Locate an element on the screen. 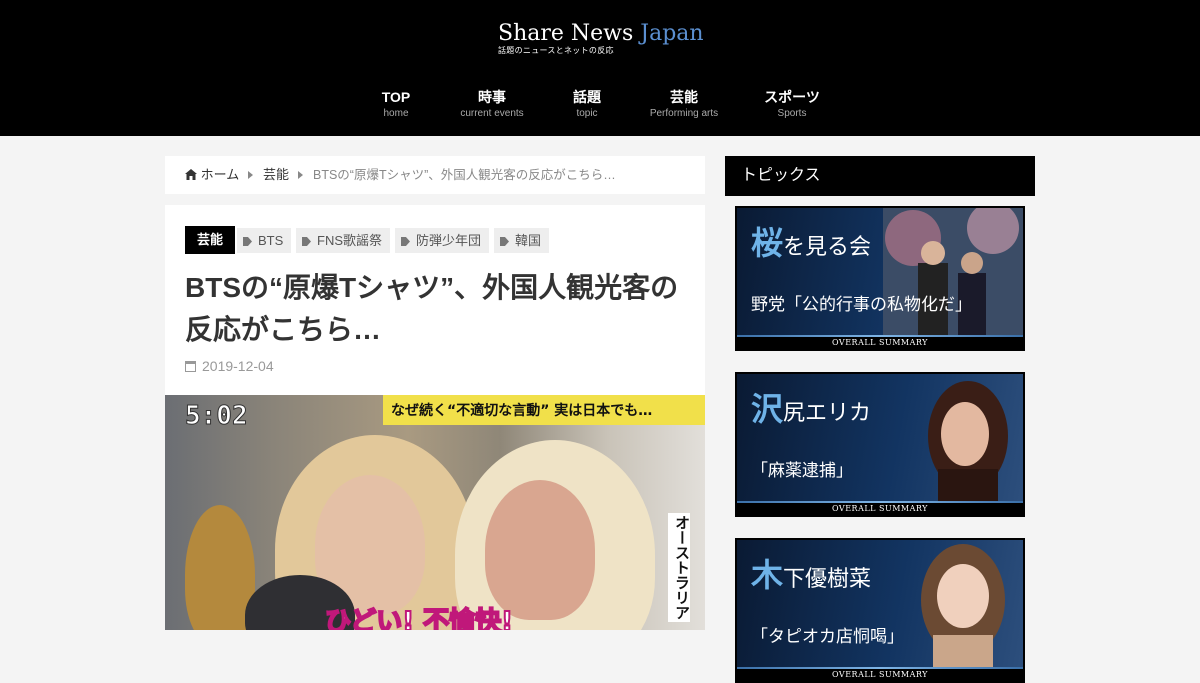 Image resolution: width=1200 pixels, height=683 pixels. card-title-initial: 沢 is located at coordinates (767, 409).